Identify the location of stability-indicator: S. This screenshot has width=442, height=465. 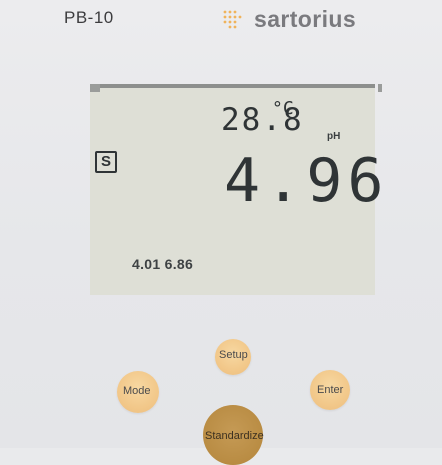
(106, 162).